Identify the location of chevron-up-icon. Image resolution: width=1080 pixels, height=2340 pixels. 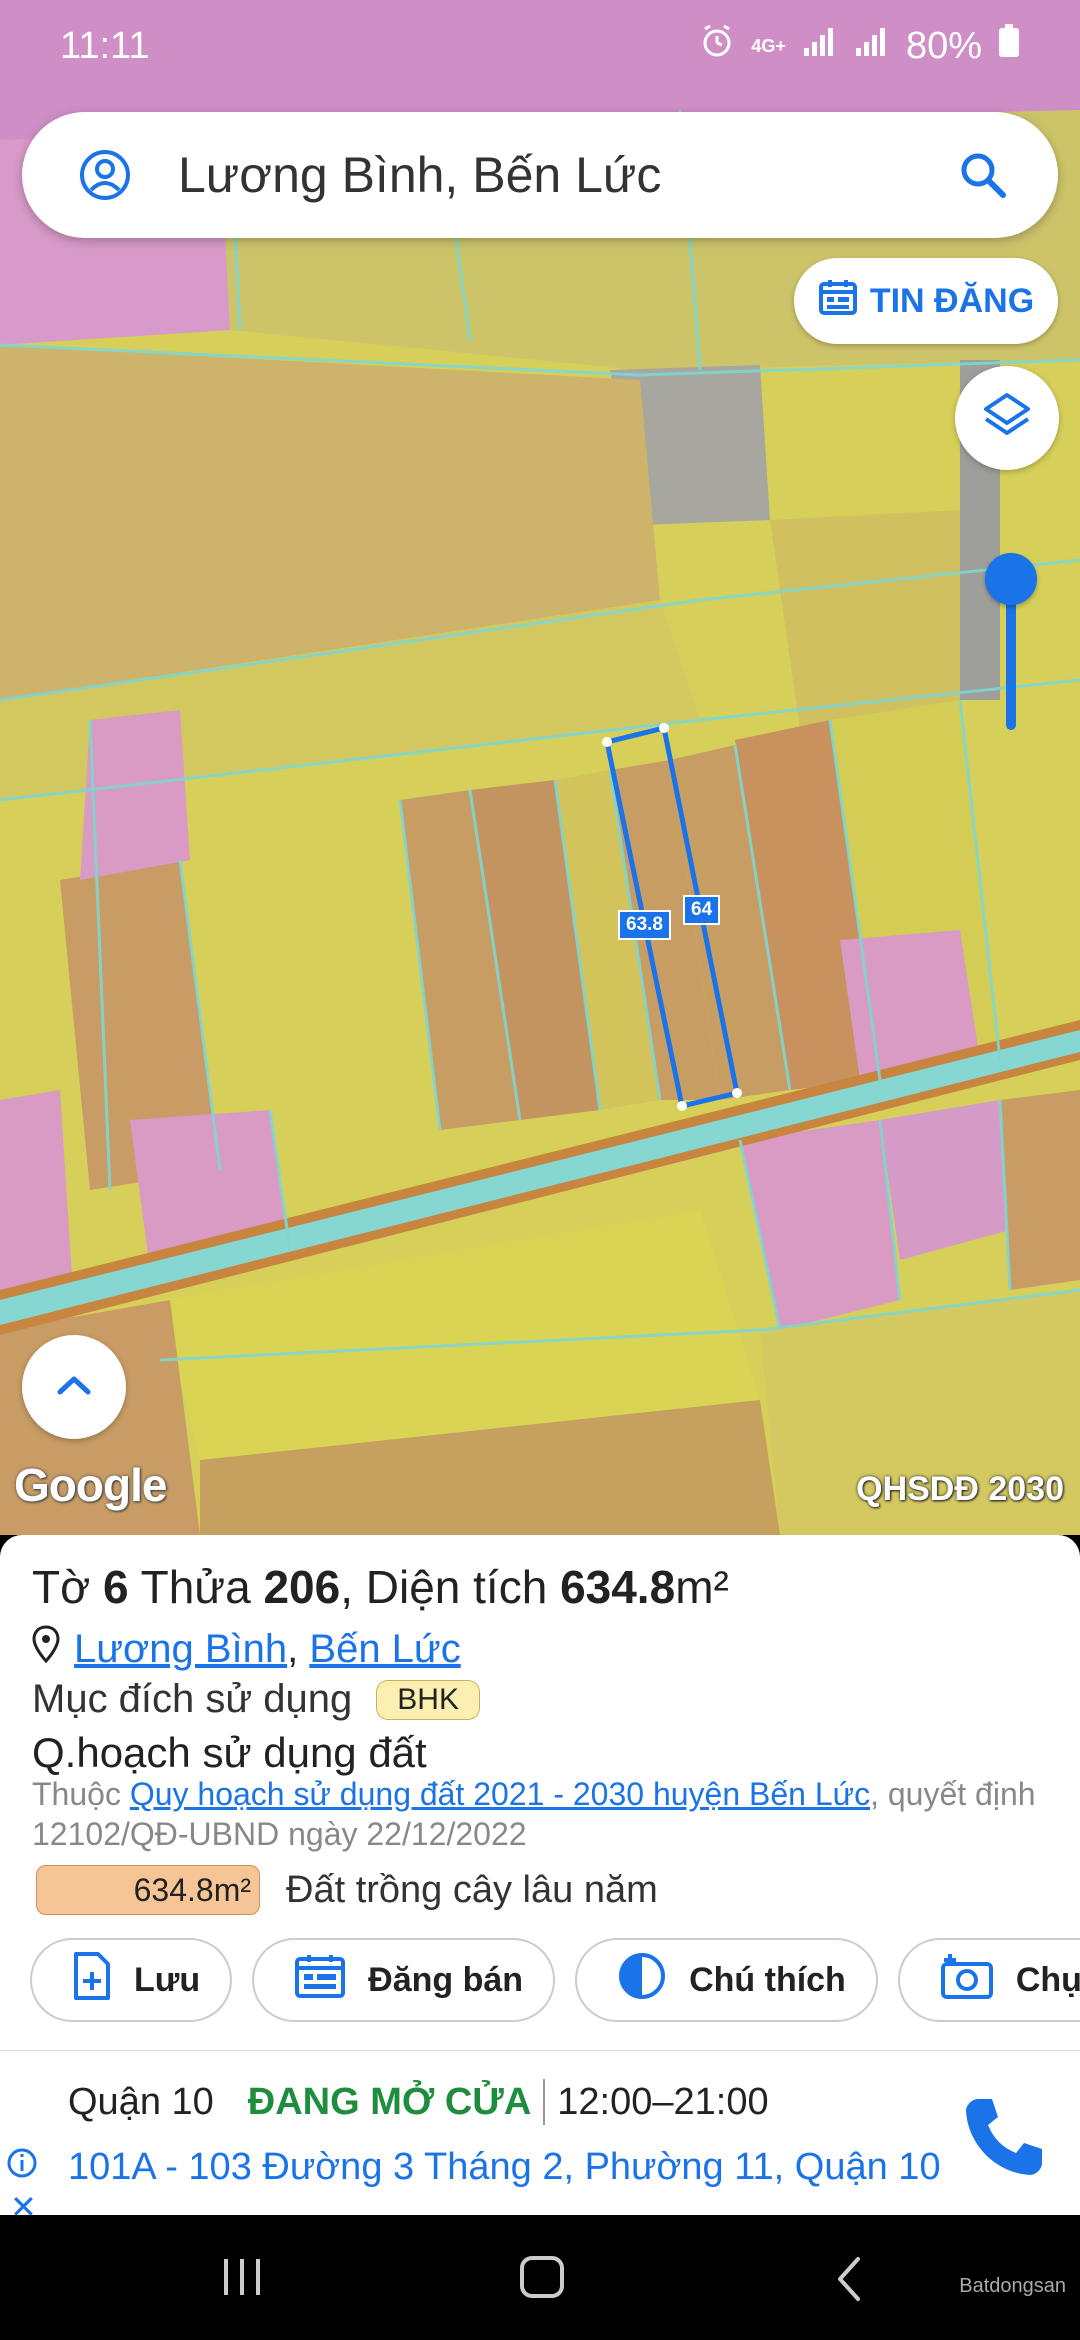
(74, 1387).